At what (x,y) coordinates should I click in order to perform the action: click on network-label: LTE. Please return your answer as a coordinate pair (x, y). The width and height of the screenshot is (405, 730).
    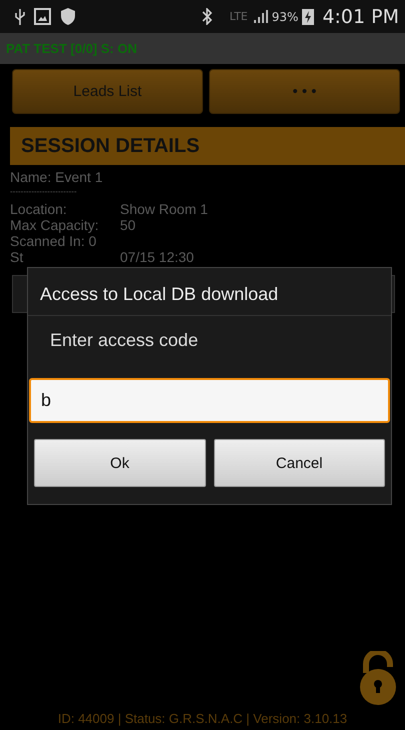
    Looking at the image, I should click on (238, 16).